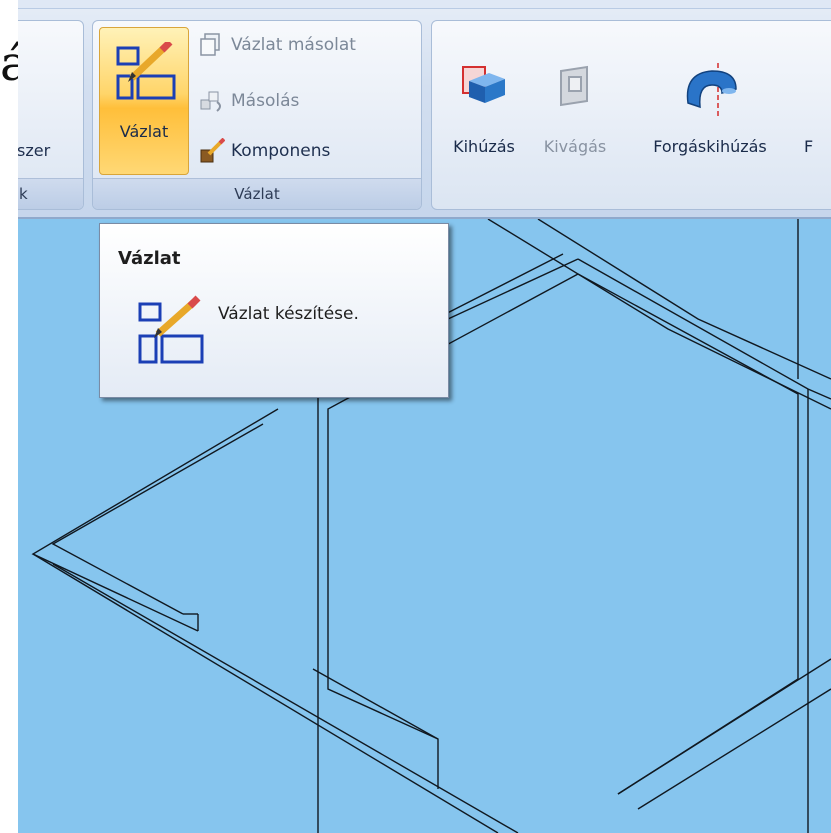 The height and width of the screenshot is (833, 831). I want to click on tooltip-description: Vázlat készítése., so click(288, 314).